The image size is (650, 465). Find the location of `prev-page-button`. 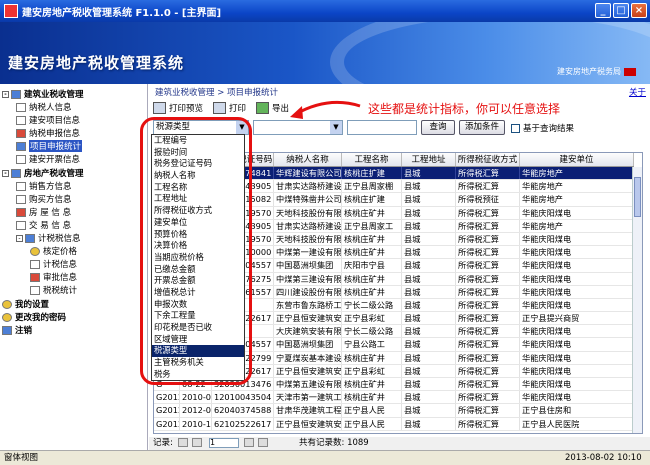

prev-page-button is located at coordinates (197, 442).